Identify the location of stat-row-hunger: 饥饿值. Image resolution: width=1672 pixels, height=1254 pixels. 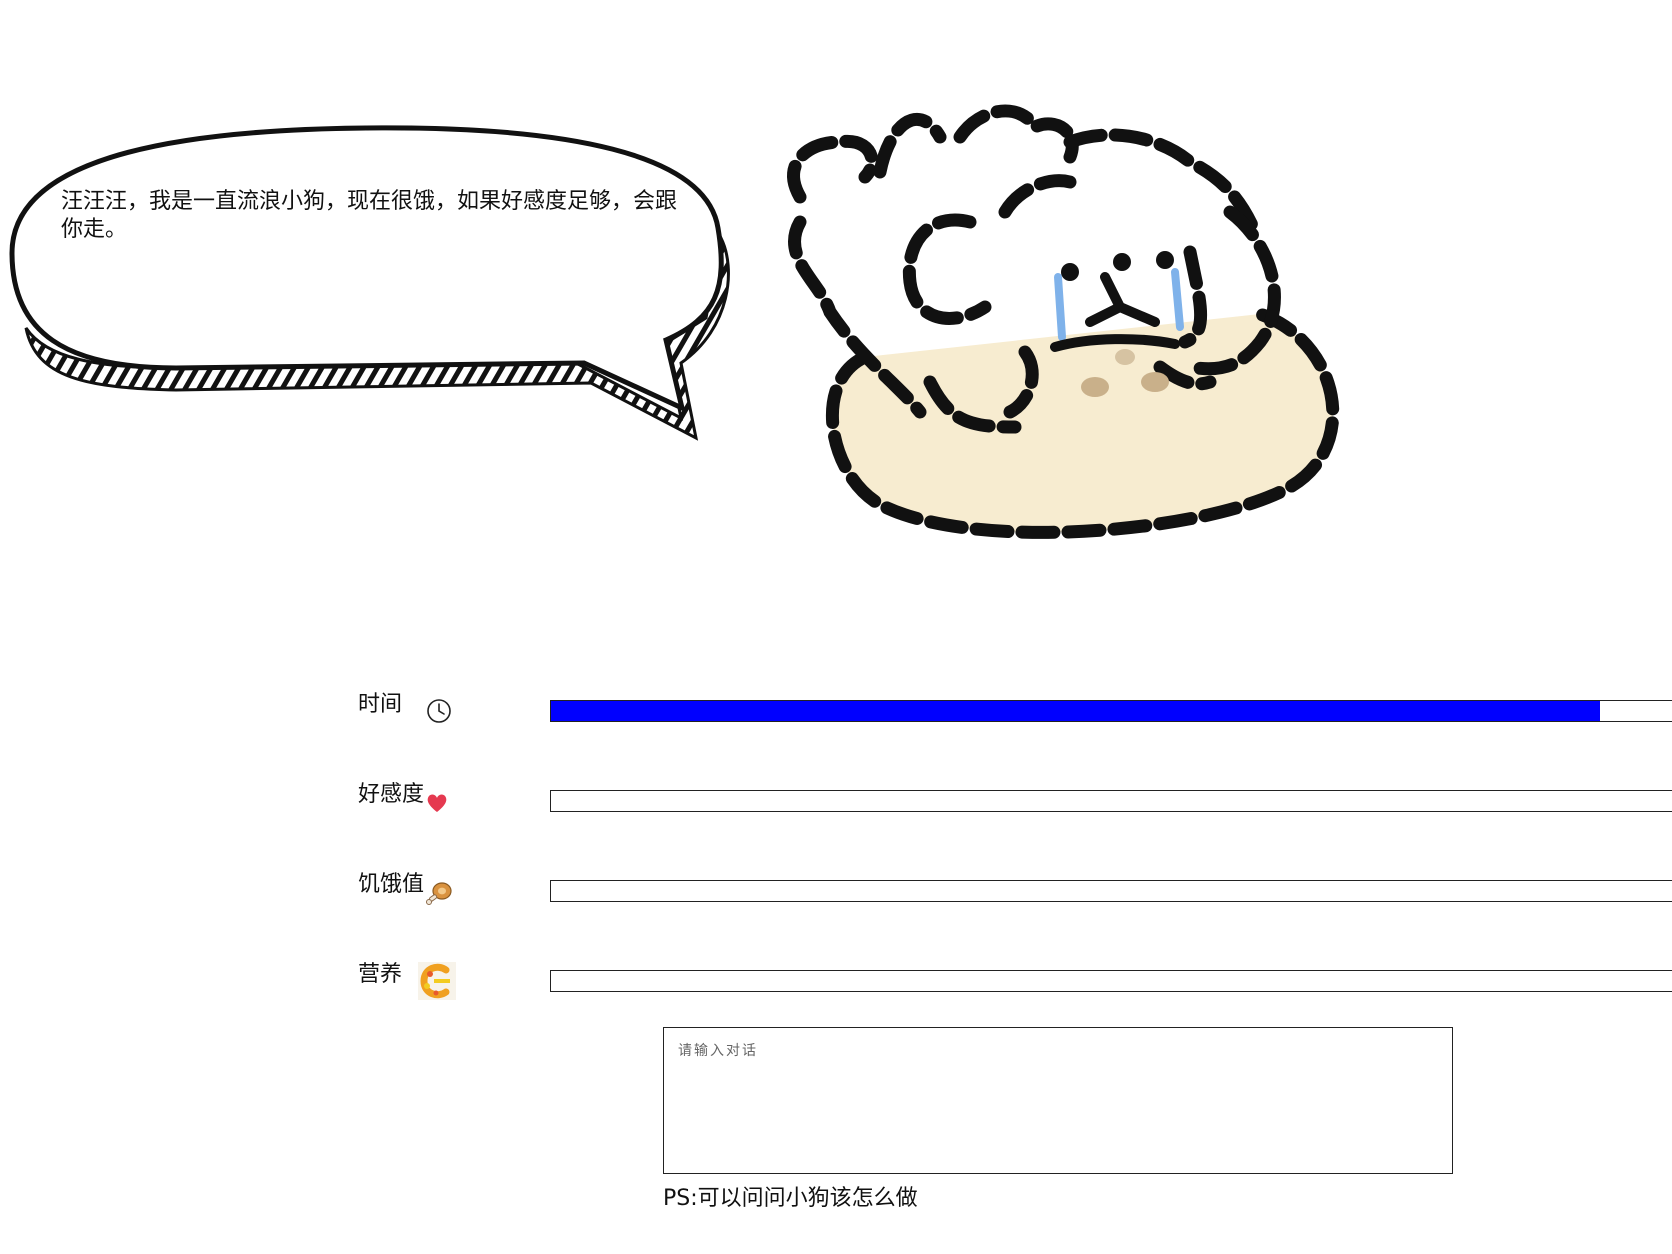
(1015, 890).